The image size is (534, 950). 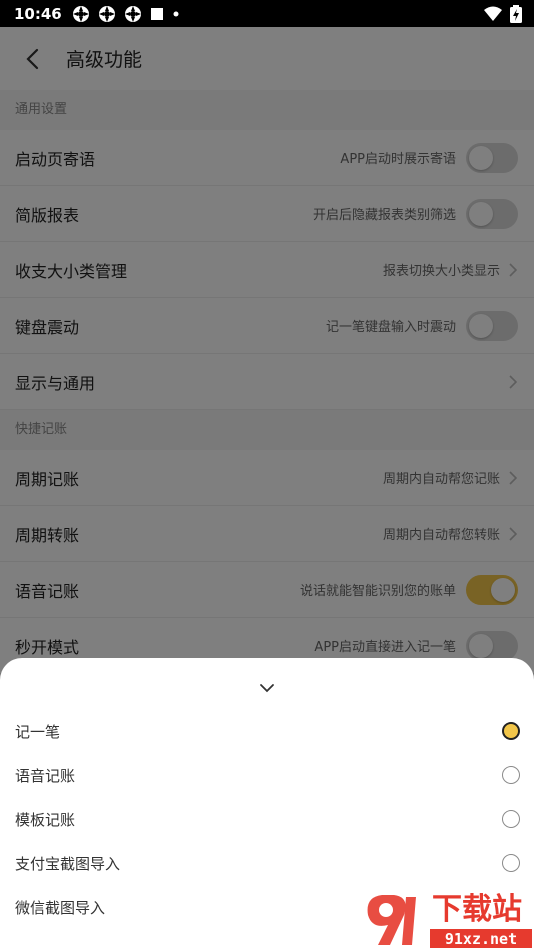 I want to click on option-label: 模板记账, so click(x=45, y=819).